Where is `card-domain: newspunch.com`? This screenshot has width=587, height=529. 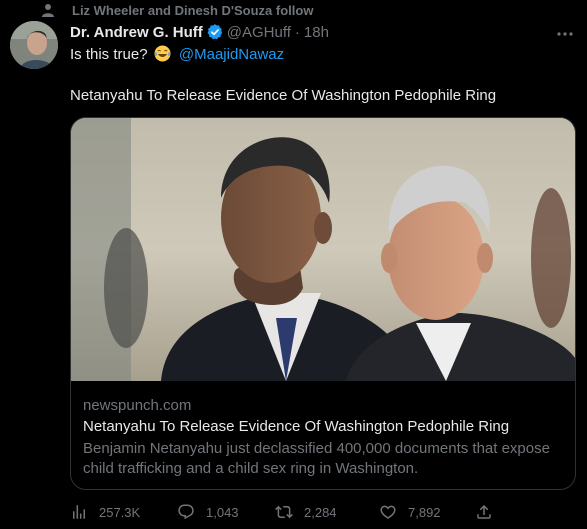
card-domain: newspunch.com is located at coordinates (137, 405).